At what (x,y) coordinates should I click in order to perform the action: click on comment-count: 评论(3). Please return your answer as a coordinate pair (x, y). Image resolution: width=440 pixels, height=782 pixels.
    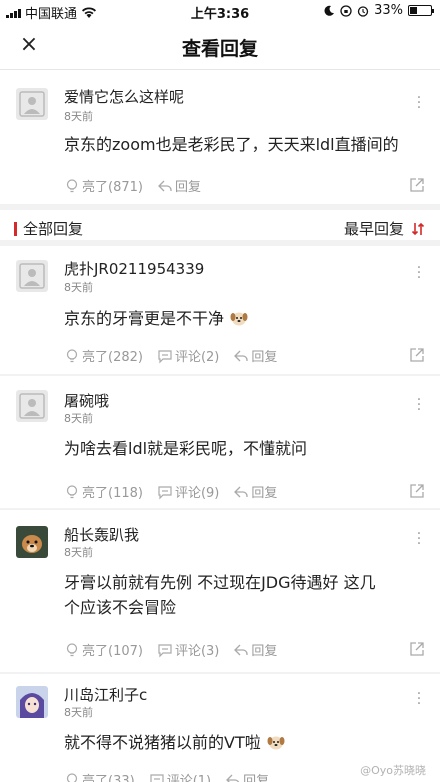
    Looking at the image, I should click on (197, 651).